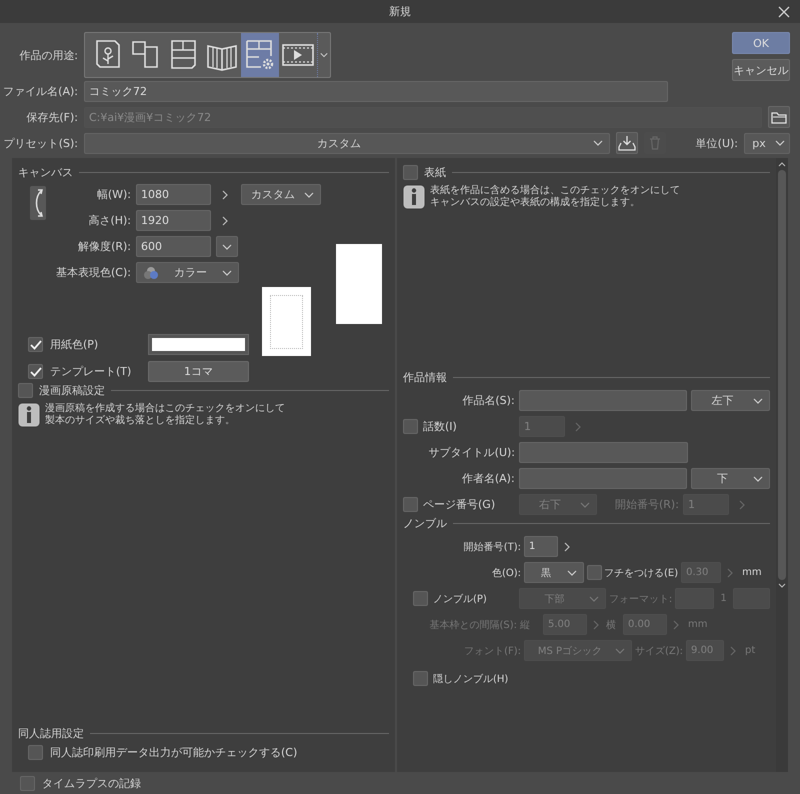  Describe the element at coordinates (151, 273) in the screenshot. I see `color-circles-icon` at that location.